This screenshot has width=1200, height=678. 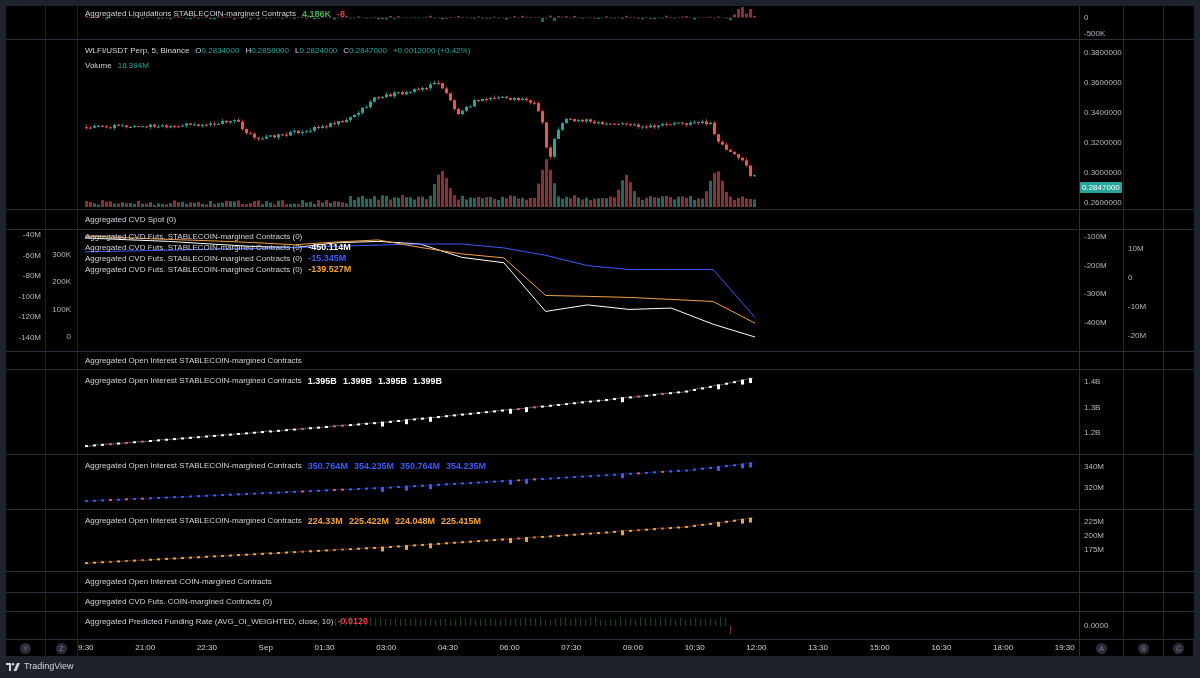 What do you see at coordinates (179, 602) in the screenshot?
I see `indicator-title: Aggregated CVD Futs. COIN-margined Contracts (0)` at bounding box center [179, 602].